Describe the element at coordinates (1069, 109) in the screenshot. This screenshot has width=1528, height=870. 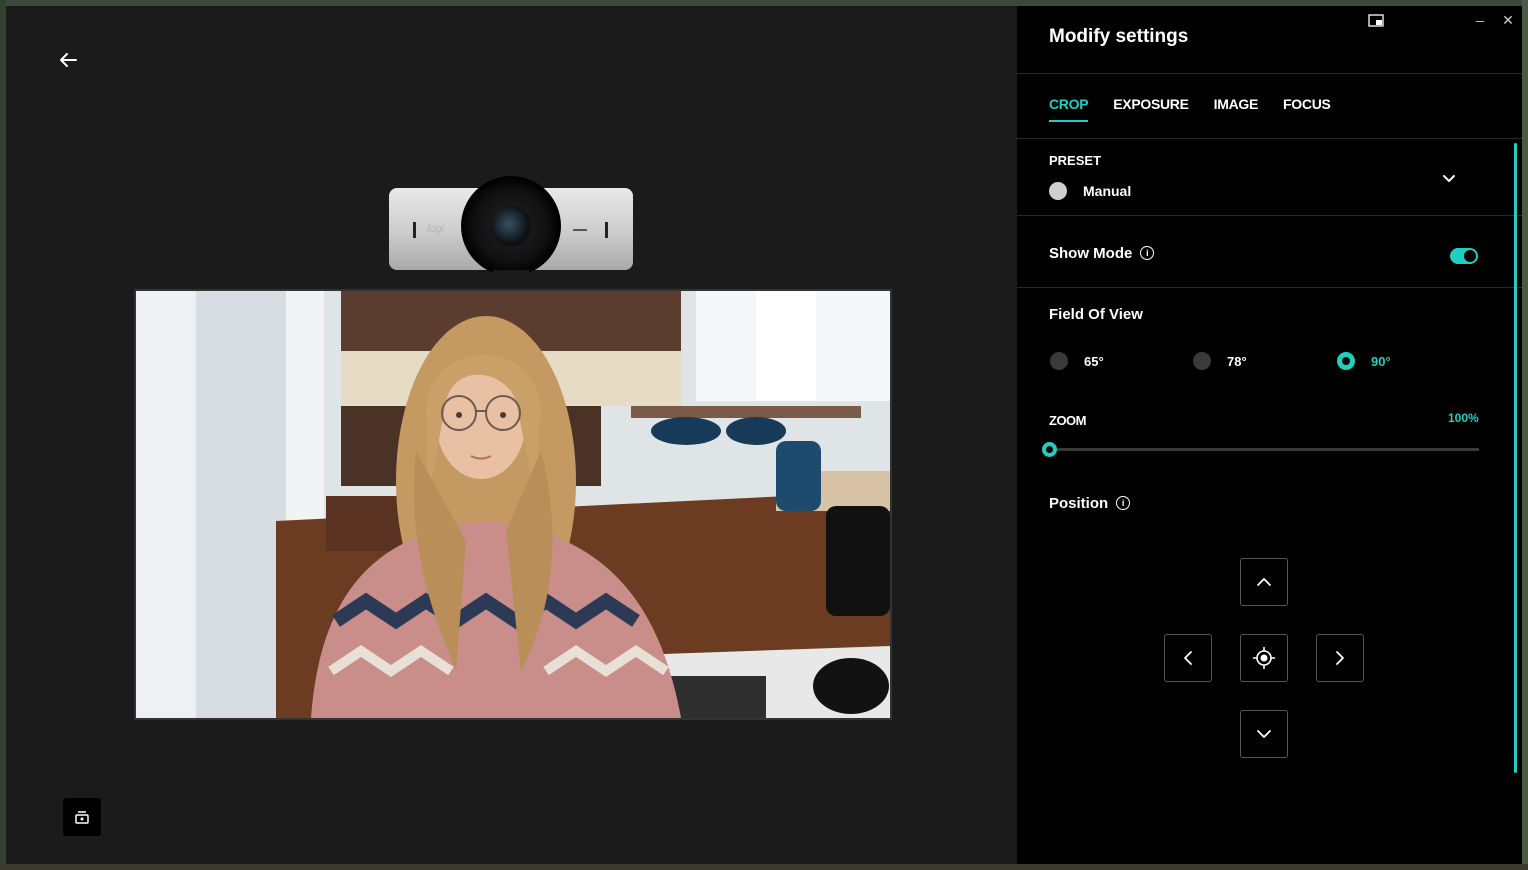
I see `tab-crop: CROP` at that location.